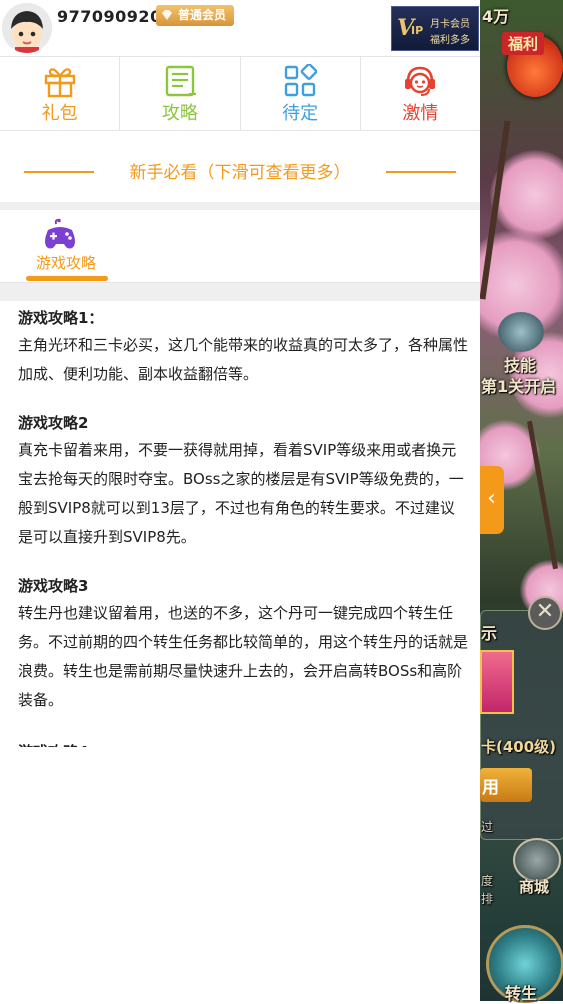 The image size is (563, 1004). Describe the element at coordinates (534, 887) in the screenshot. I see `shop-label: 商城` at that location.